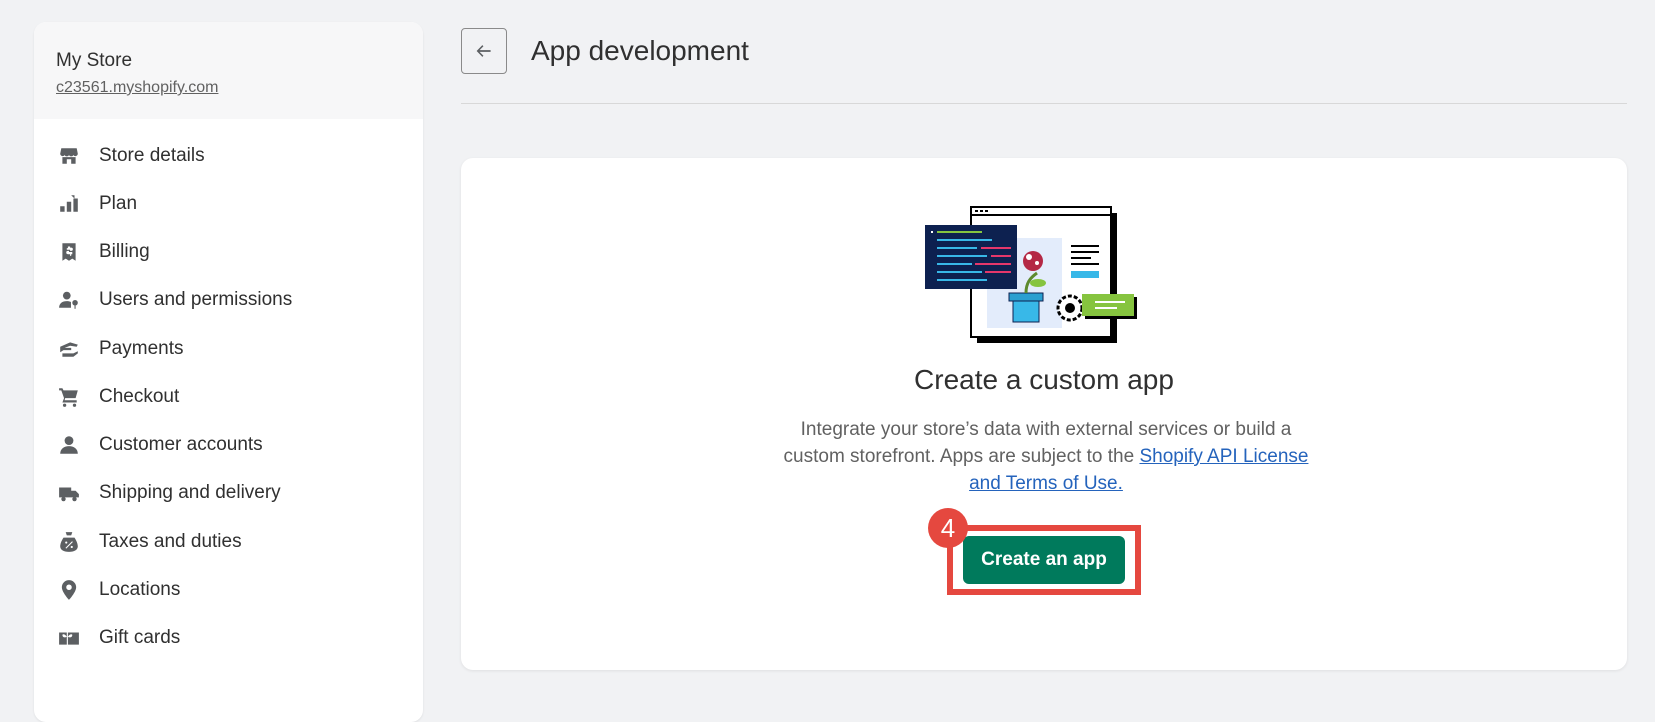 This screenshot has width=1655, height=722. I want to click on header-divider, so click(1044, 103).